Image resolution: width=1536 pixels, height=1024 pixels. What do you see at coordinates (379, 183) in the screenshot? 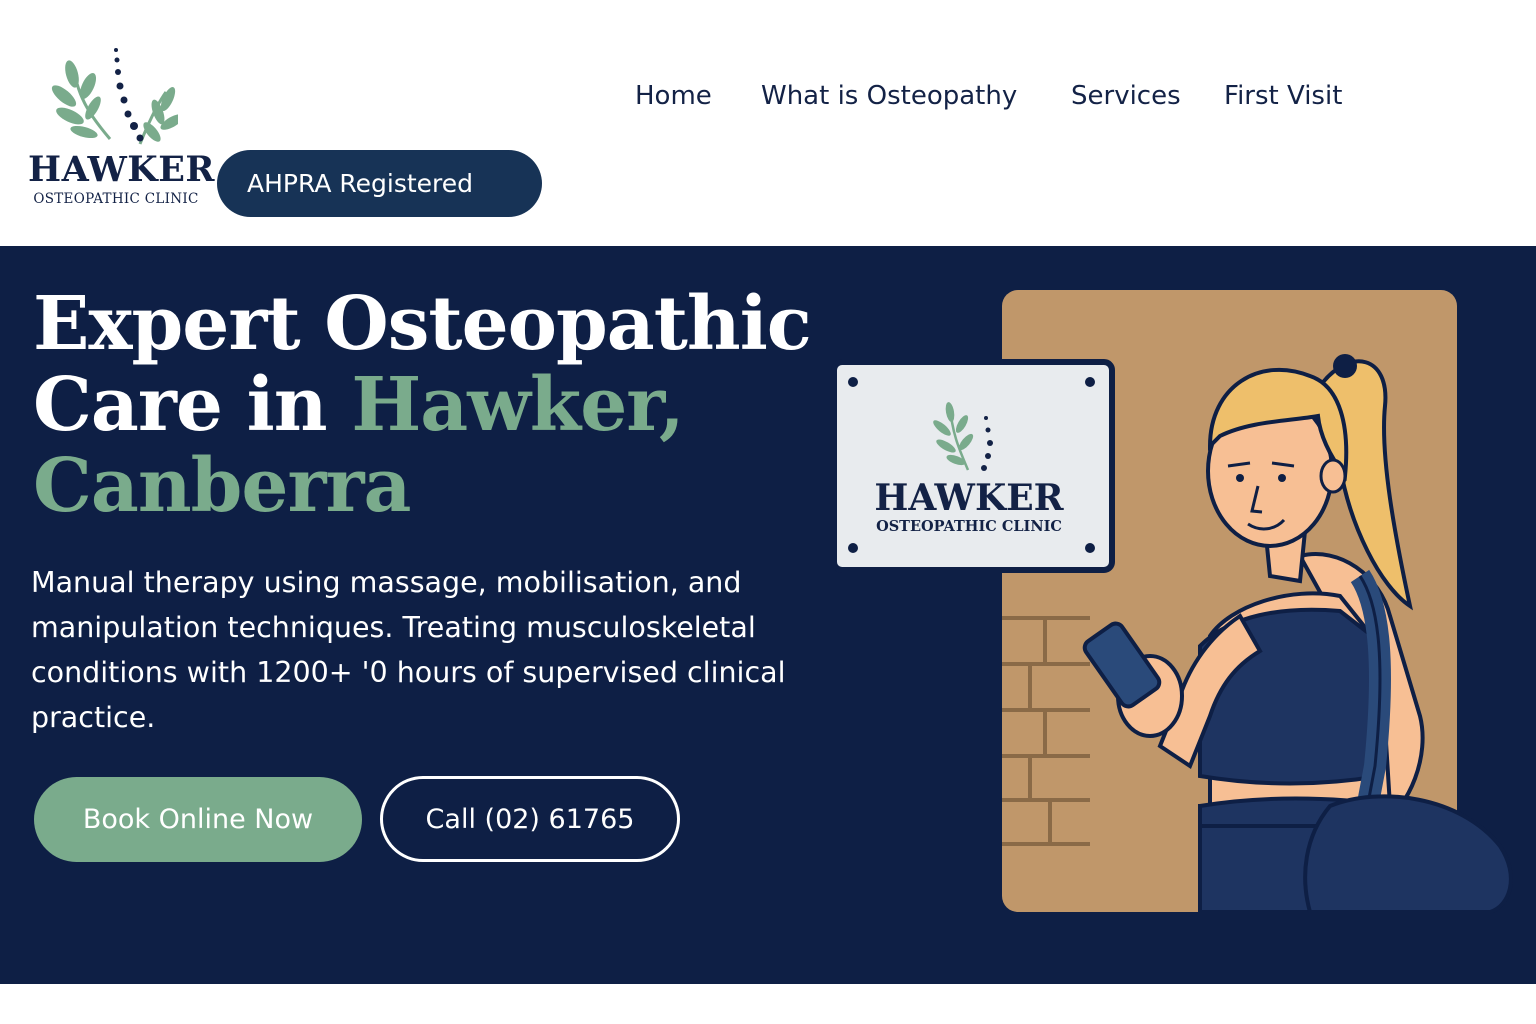
I see `ahpra-registered-badge: AHPRA Registered` at bounding box center [379, 183].